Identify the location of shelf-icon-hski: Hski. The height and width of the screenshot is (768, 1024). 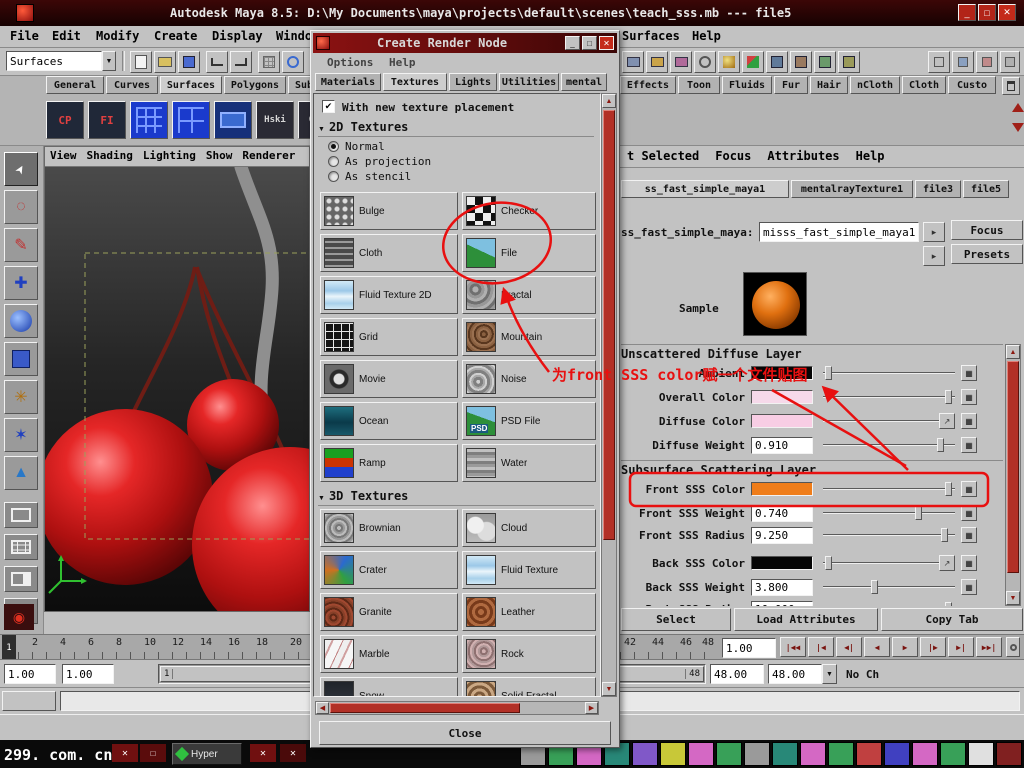
(275, 120).